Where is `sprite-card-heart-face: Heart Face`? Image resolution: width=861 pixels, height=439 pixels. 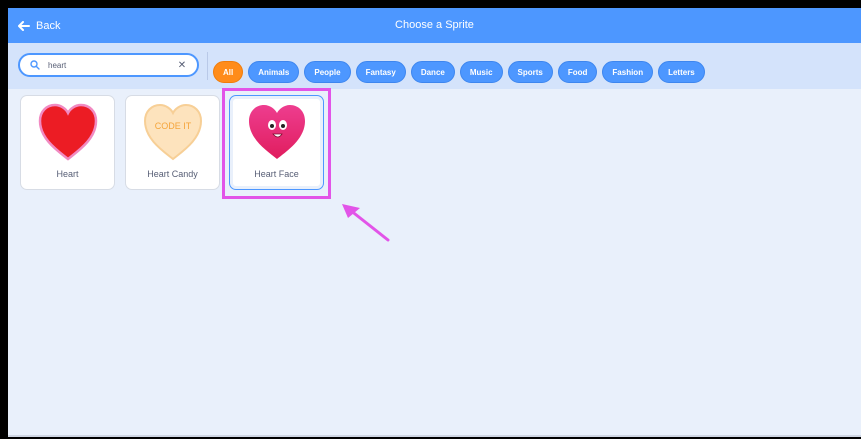 sprite-card-heart-face: Heart Face is located at coordinates (276, 142).